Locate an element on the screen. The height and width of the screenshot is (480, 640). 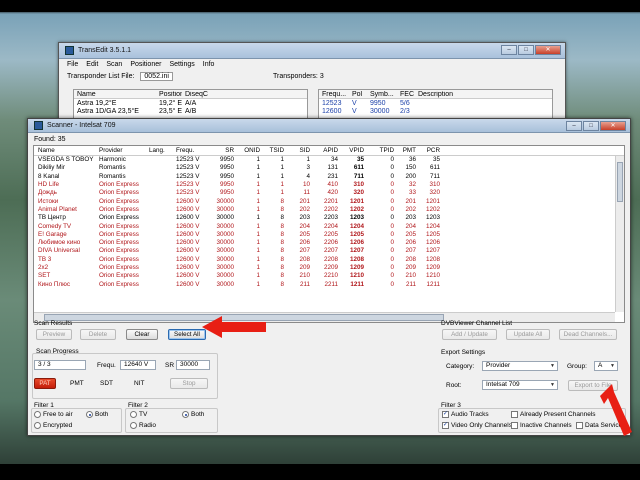
table-row: Astra 19,2°E 19,2° E A/A is located at coordinates (190, 103).